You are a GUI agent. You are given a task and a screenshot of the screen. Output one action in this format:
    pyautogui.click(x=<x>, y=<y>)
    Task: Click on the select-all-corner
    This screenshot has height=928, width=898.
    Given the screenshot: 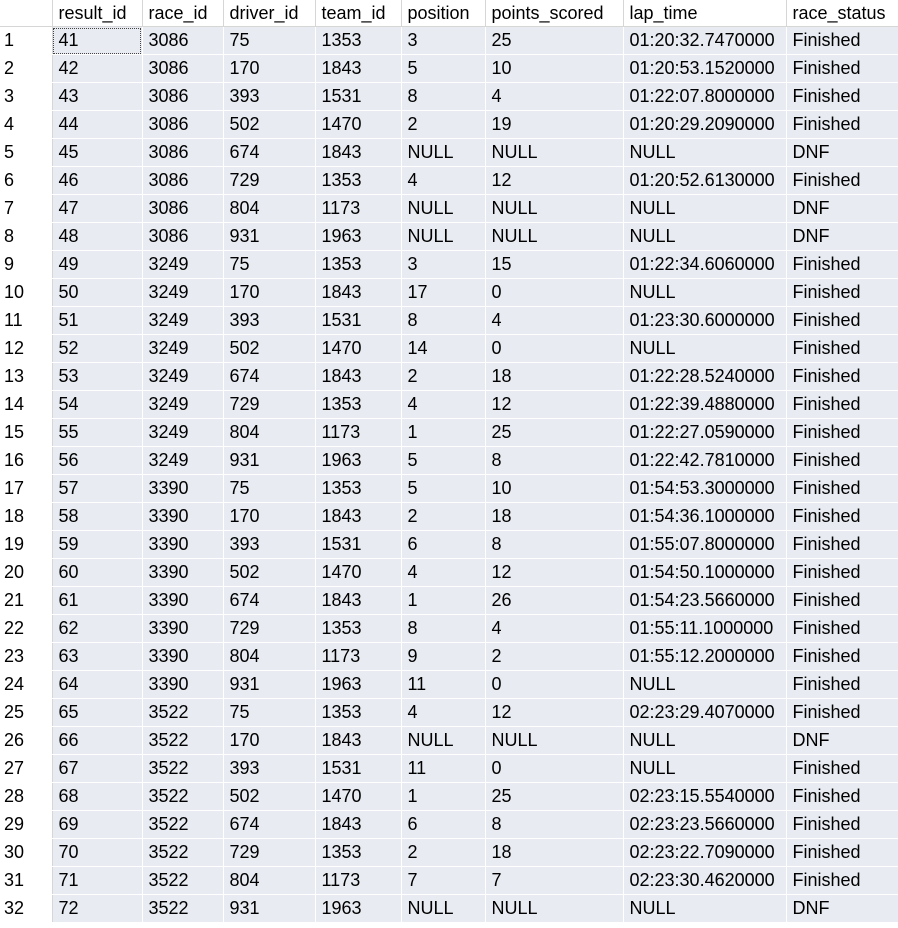 What is the action you would take?
    pyautogui.click(x=26, y=13)
    